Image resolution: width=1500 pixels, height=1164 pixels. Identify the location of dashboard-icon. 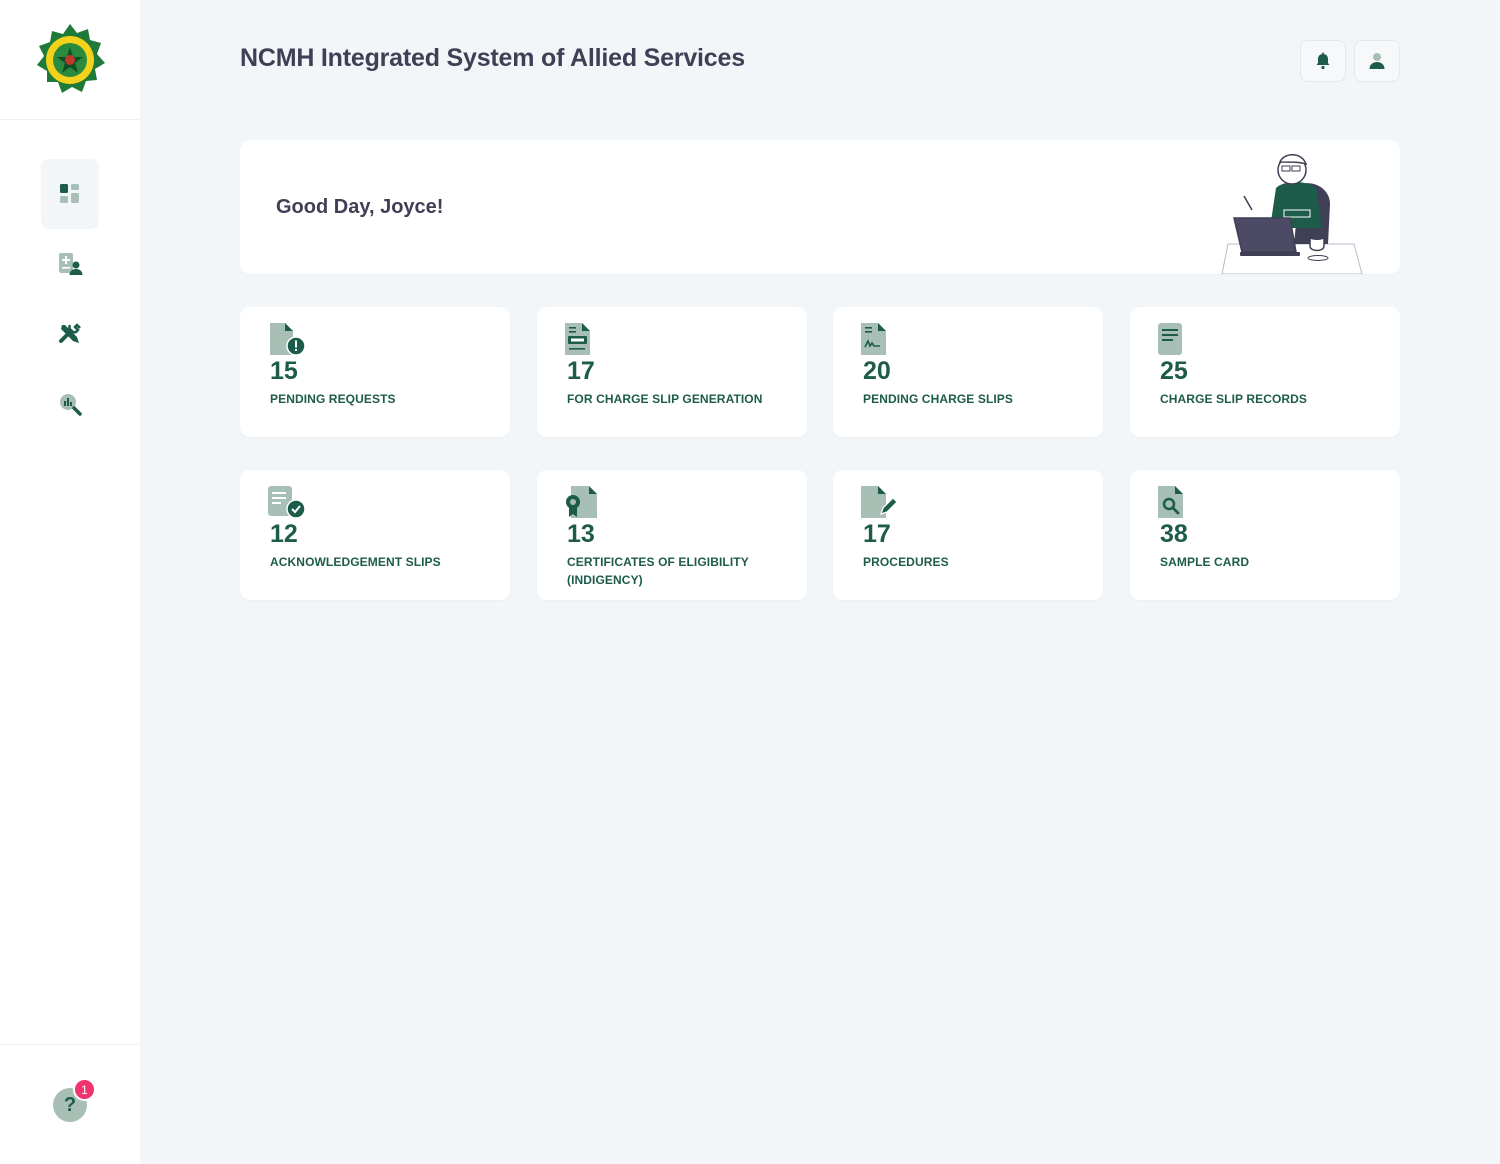
(69, 193).